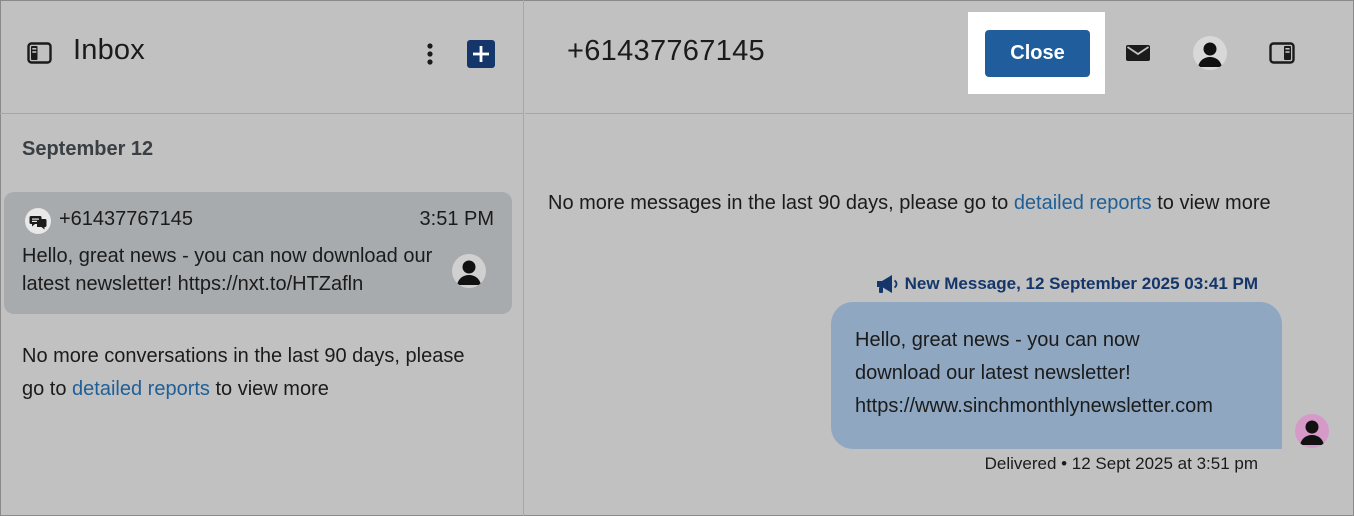 The width and height of the screenshot is (1354, 516). I want to click on contact-title: +61437767145, so click(666, 51).